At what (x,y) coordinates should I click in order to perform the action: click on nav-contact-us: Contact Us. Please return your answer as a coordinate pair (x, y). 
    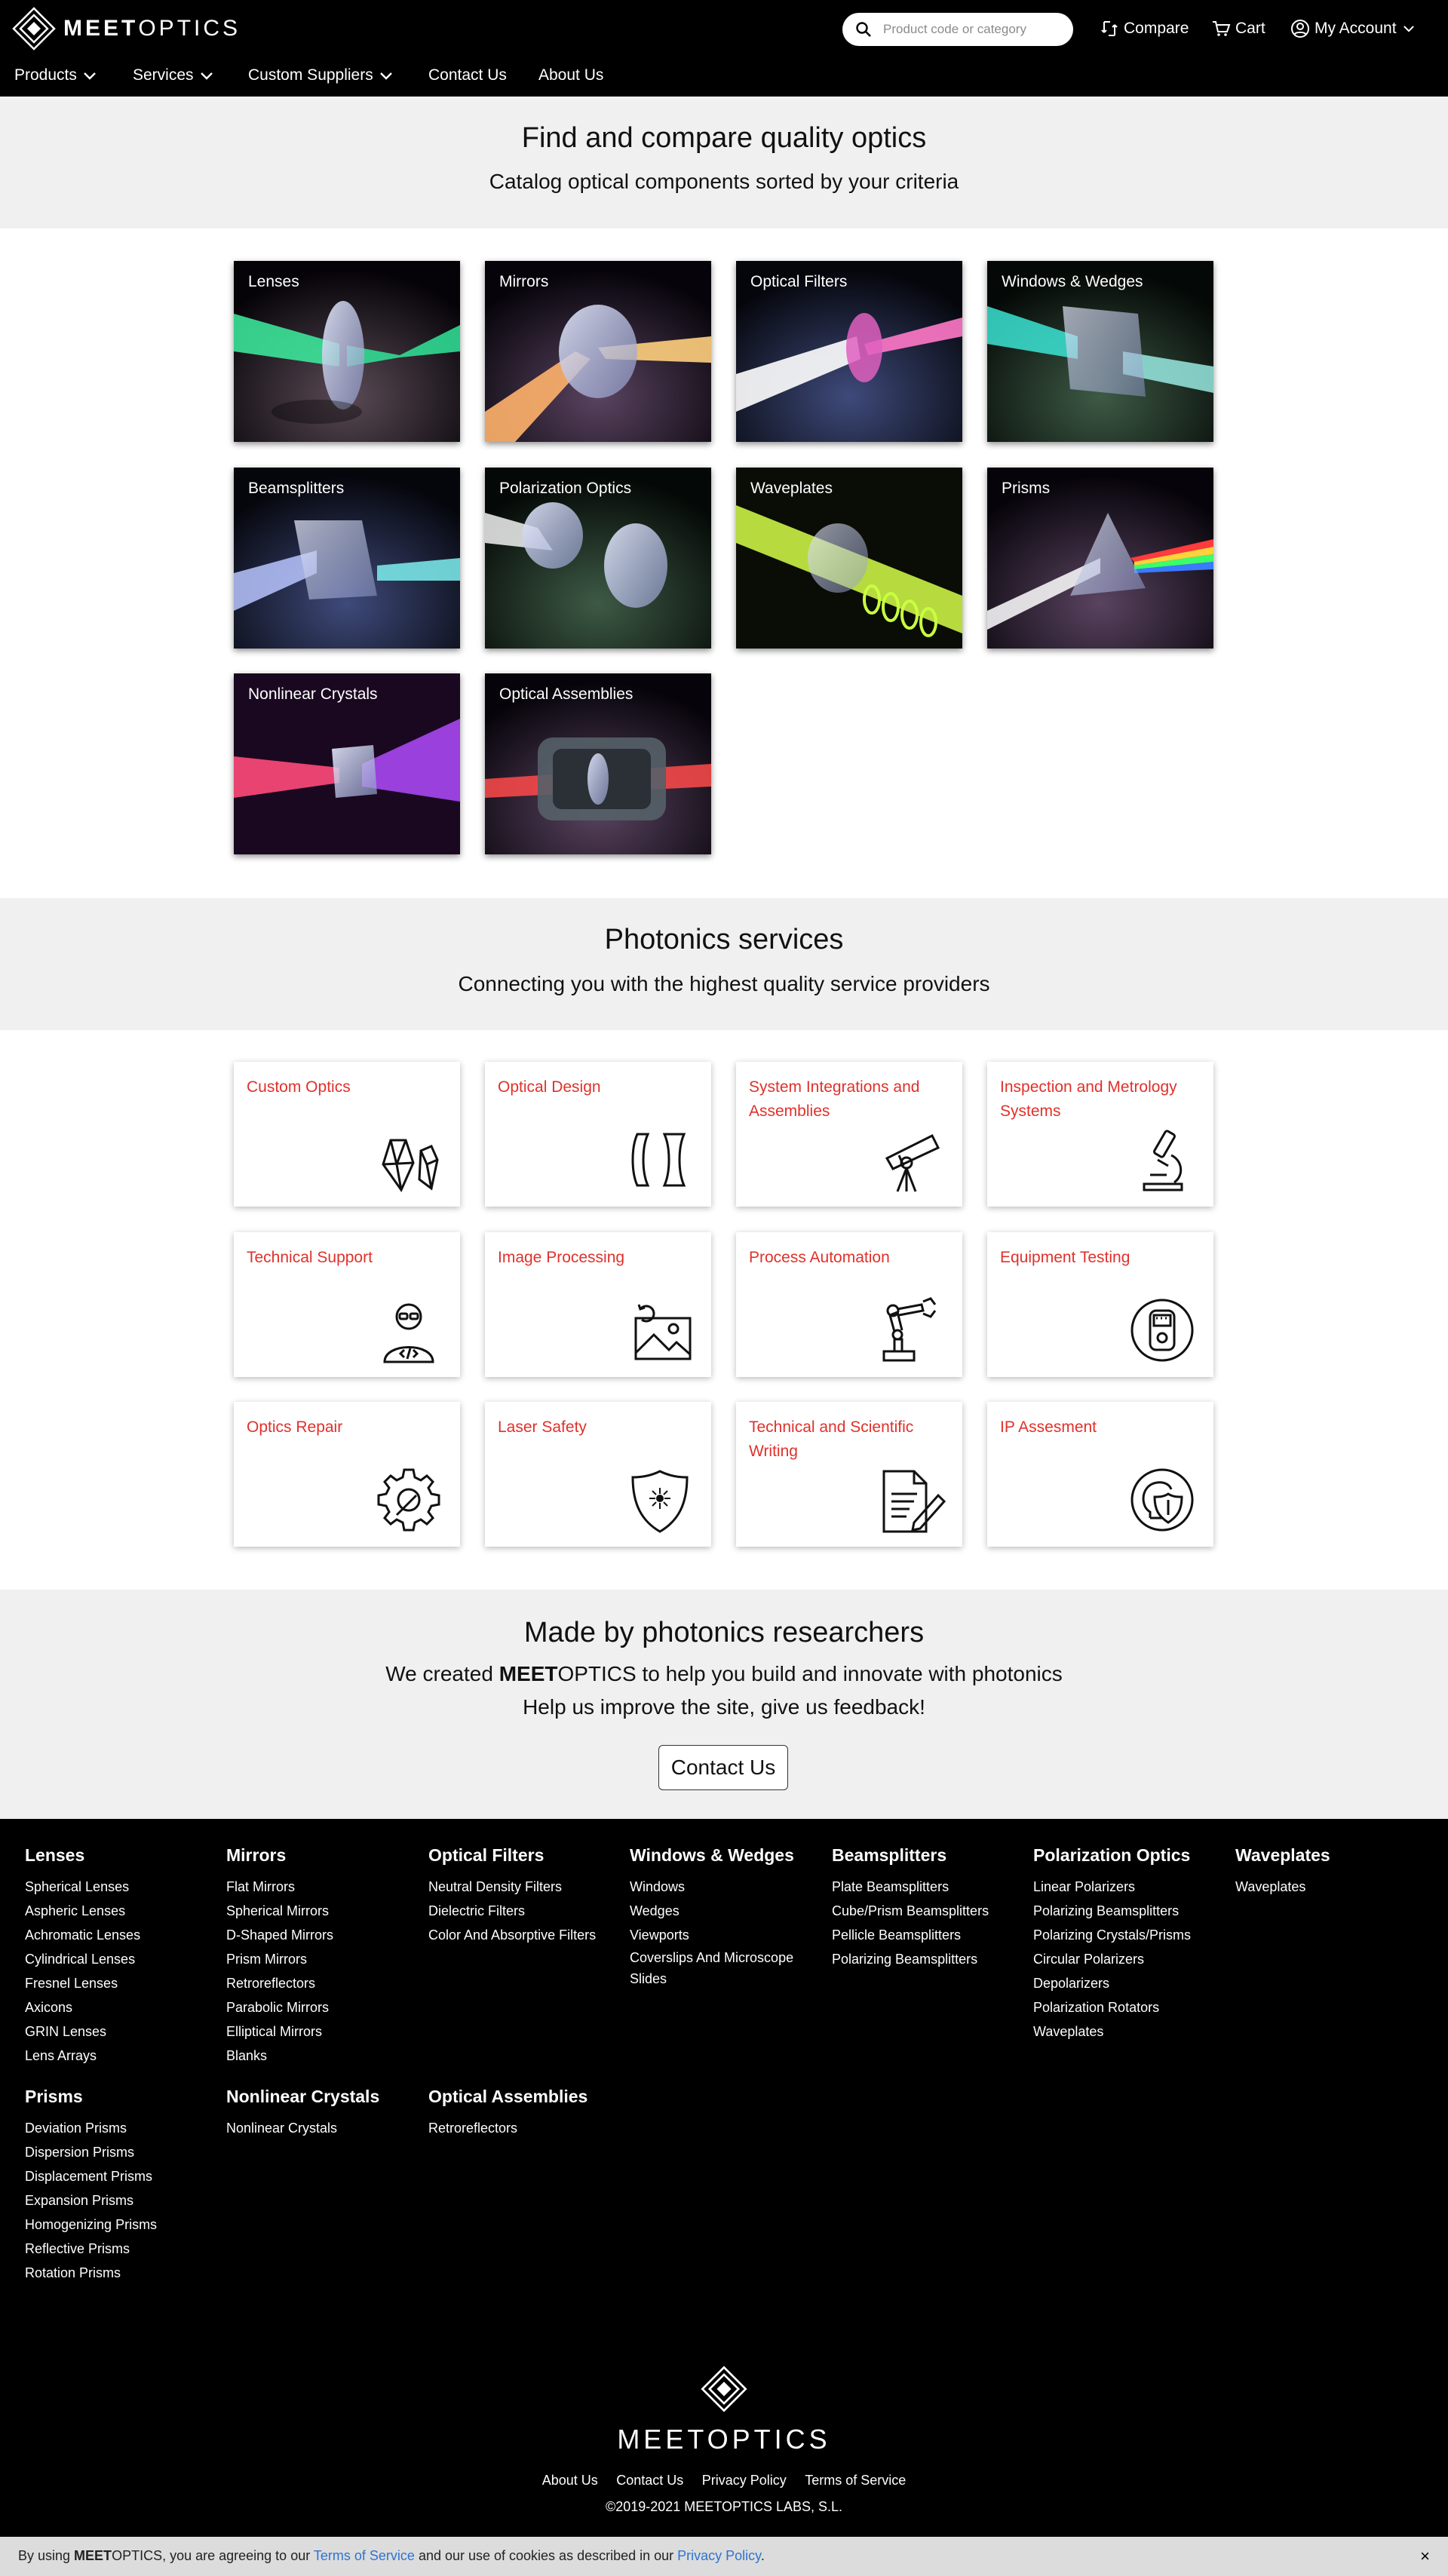
    Looking at the image, I should click on (467, 75).